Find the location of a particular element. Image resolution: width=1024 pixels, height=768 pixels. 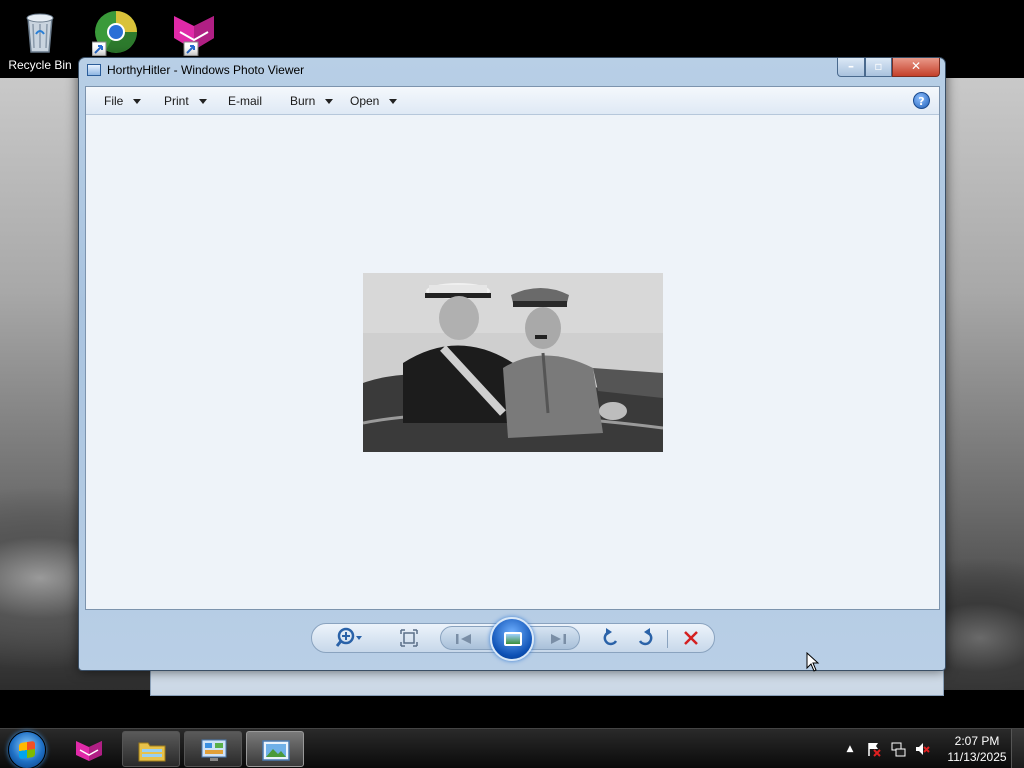

rotate-counterclockwise-icon is located at coordinates (610, 637).